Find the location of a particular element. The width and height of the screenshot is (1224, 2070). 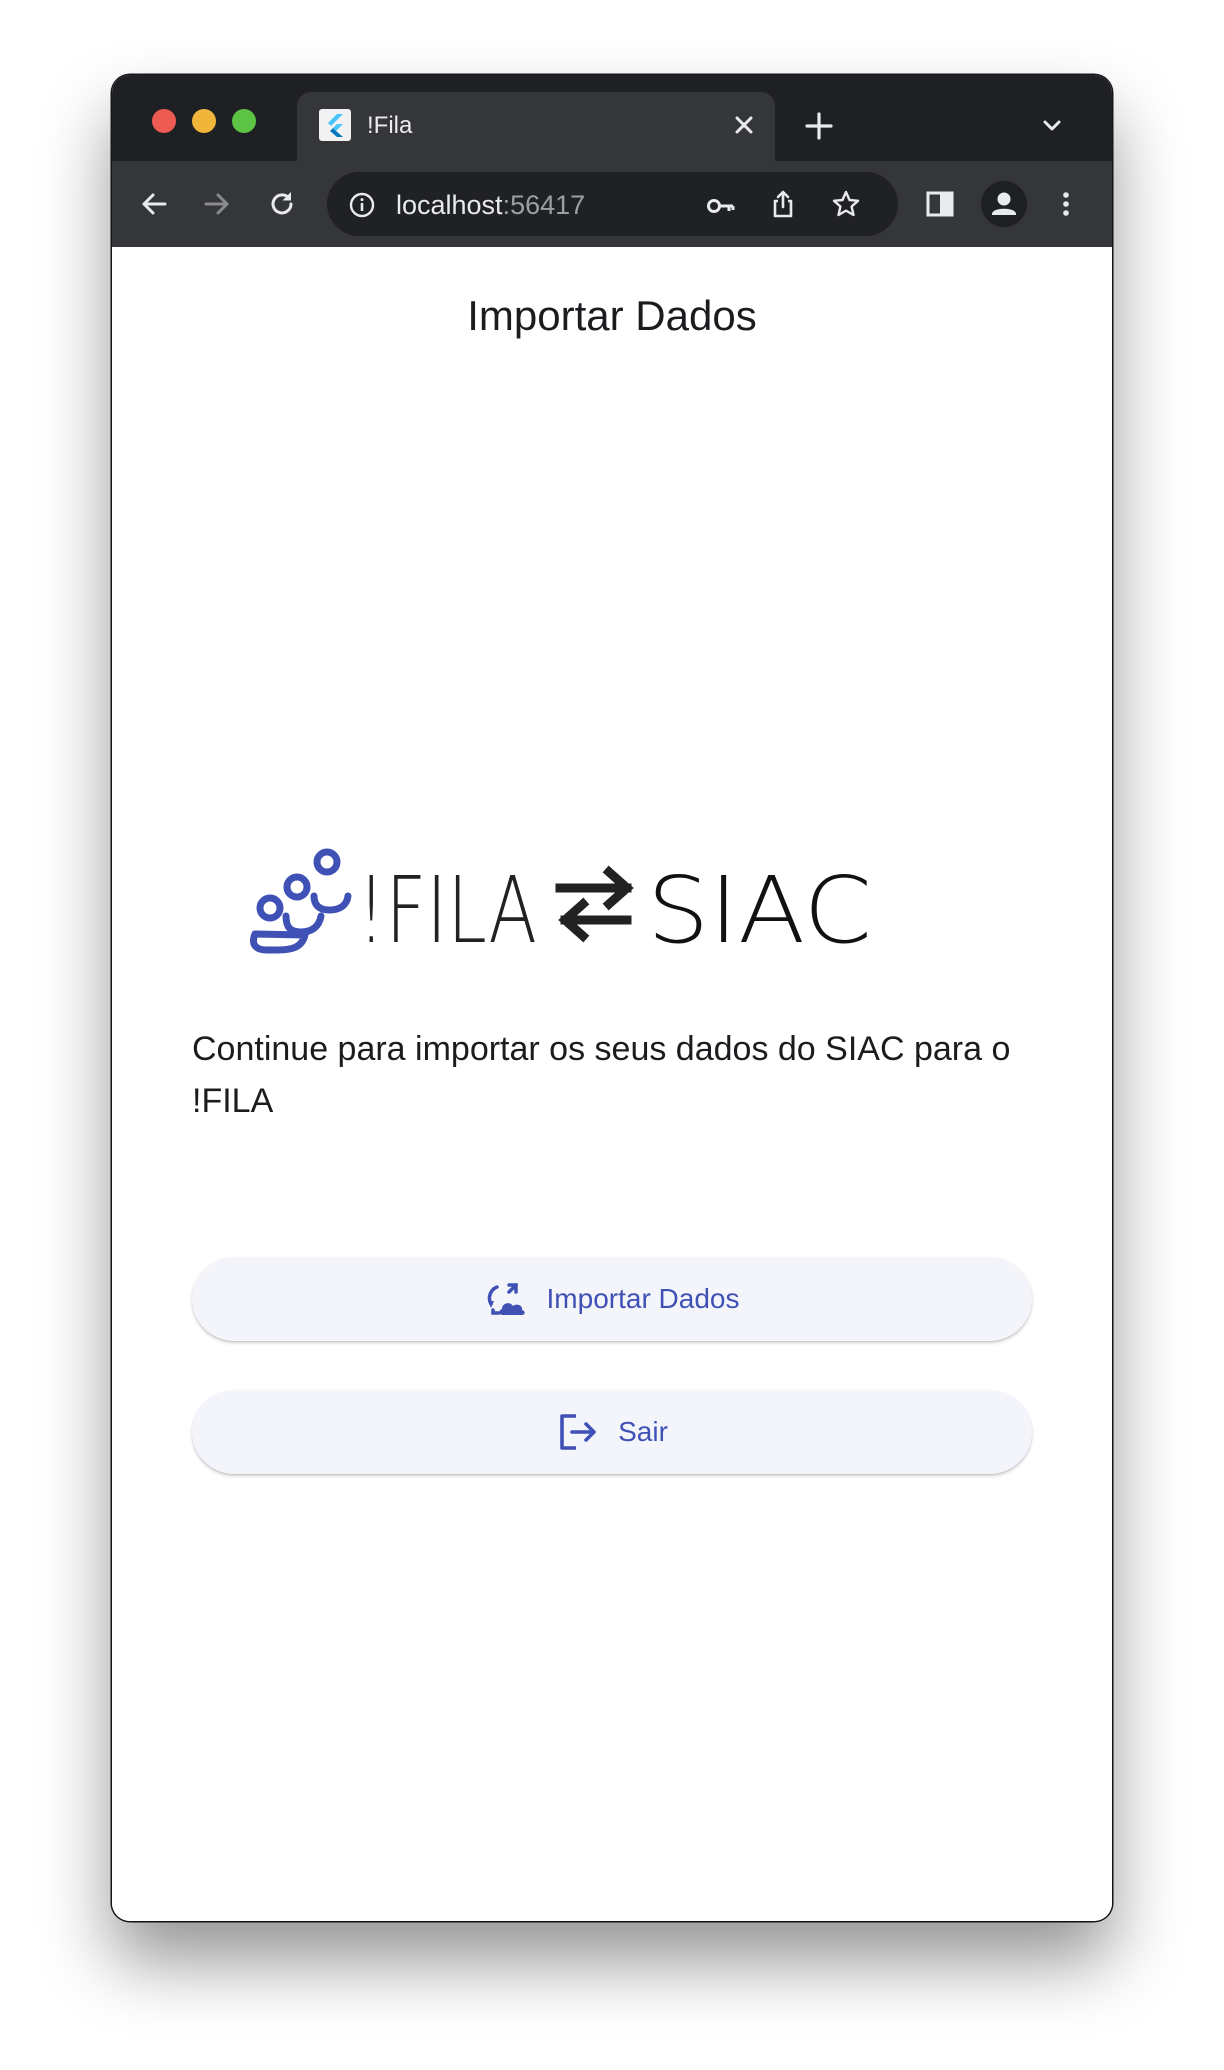

window-maximize-button is located at coordinates (244, 121).